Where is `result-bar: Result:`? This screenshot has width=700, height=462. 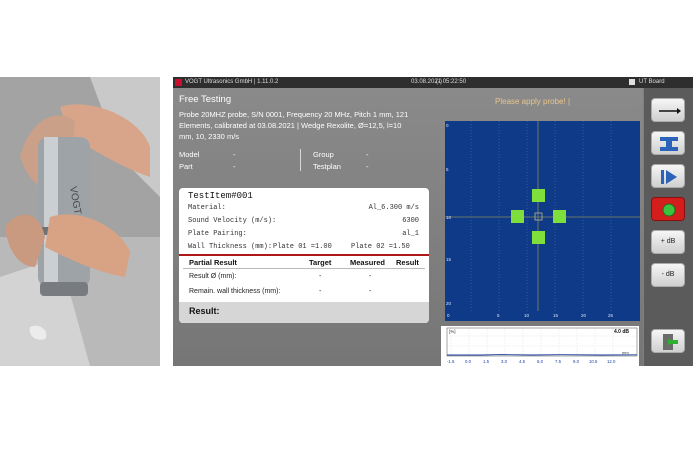 result-bar: Result: is located at coordinates (304, 312).